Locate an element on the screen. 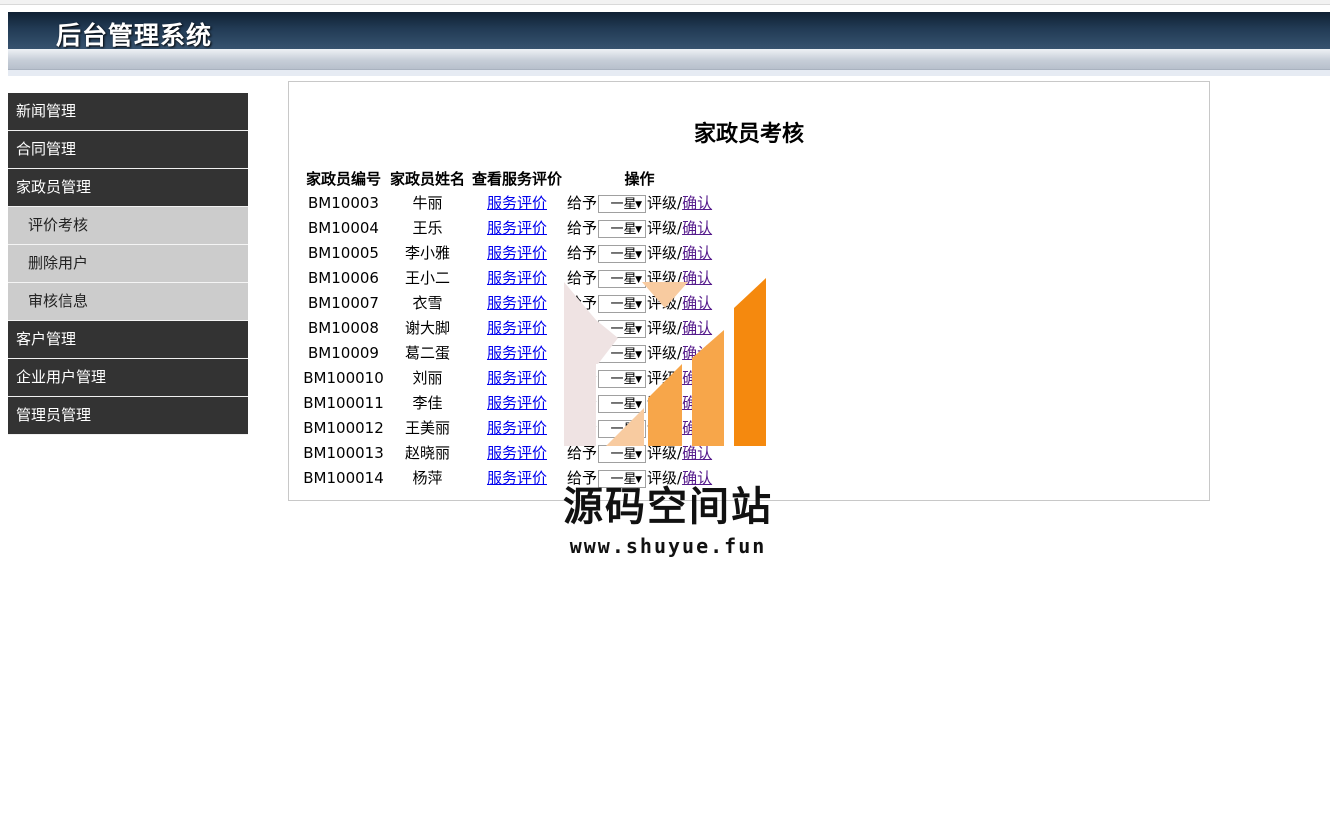 This screenshot has width=1330, height=836. table-header-row: 家政员编号 家政员姓名 查看服务评价 操作 is located at coordinates (507, 178).